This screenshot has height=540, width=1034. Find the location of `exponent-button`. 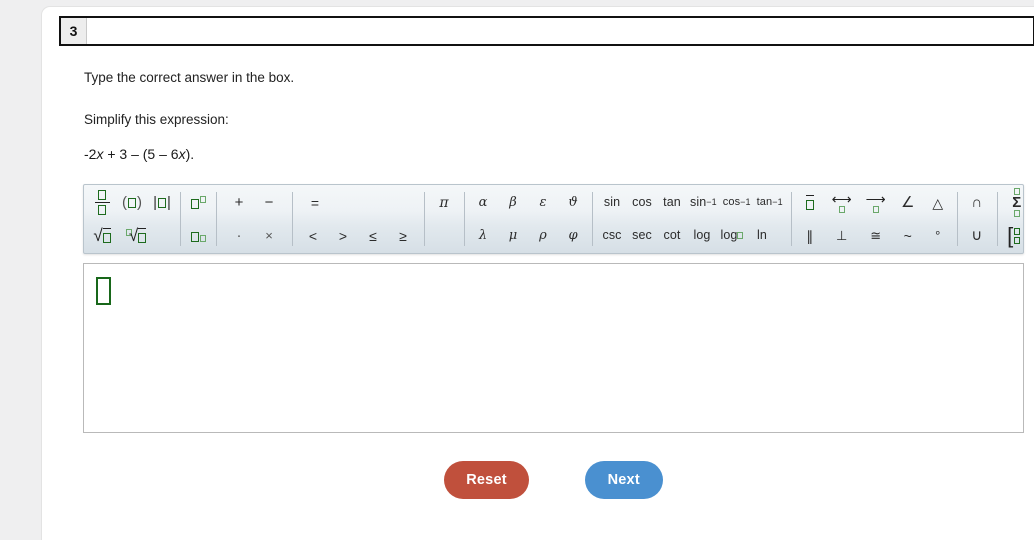

exponent-button is located at coordinates (198, 203).